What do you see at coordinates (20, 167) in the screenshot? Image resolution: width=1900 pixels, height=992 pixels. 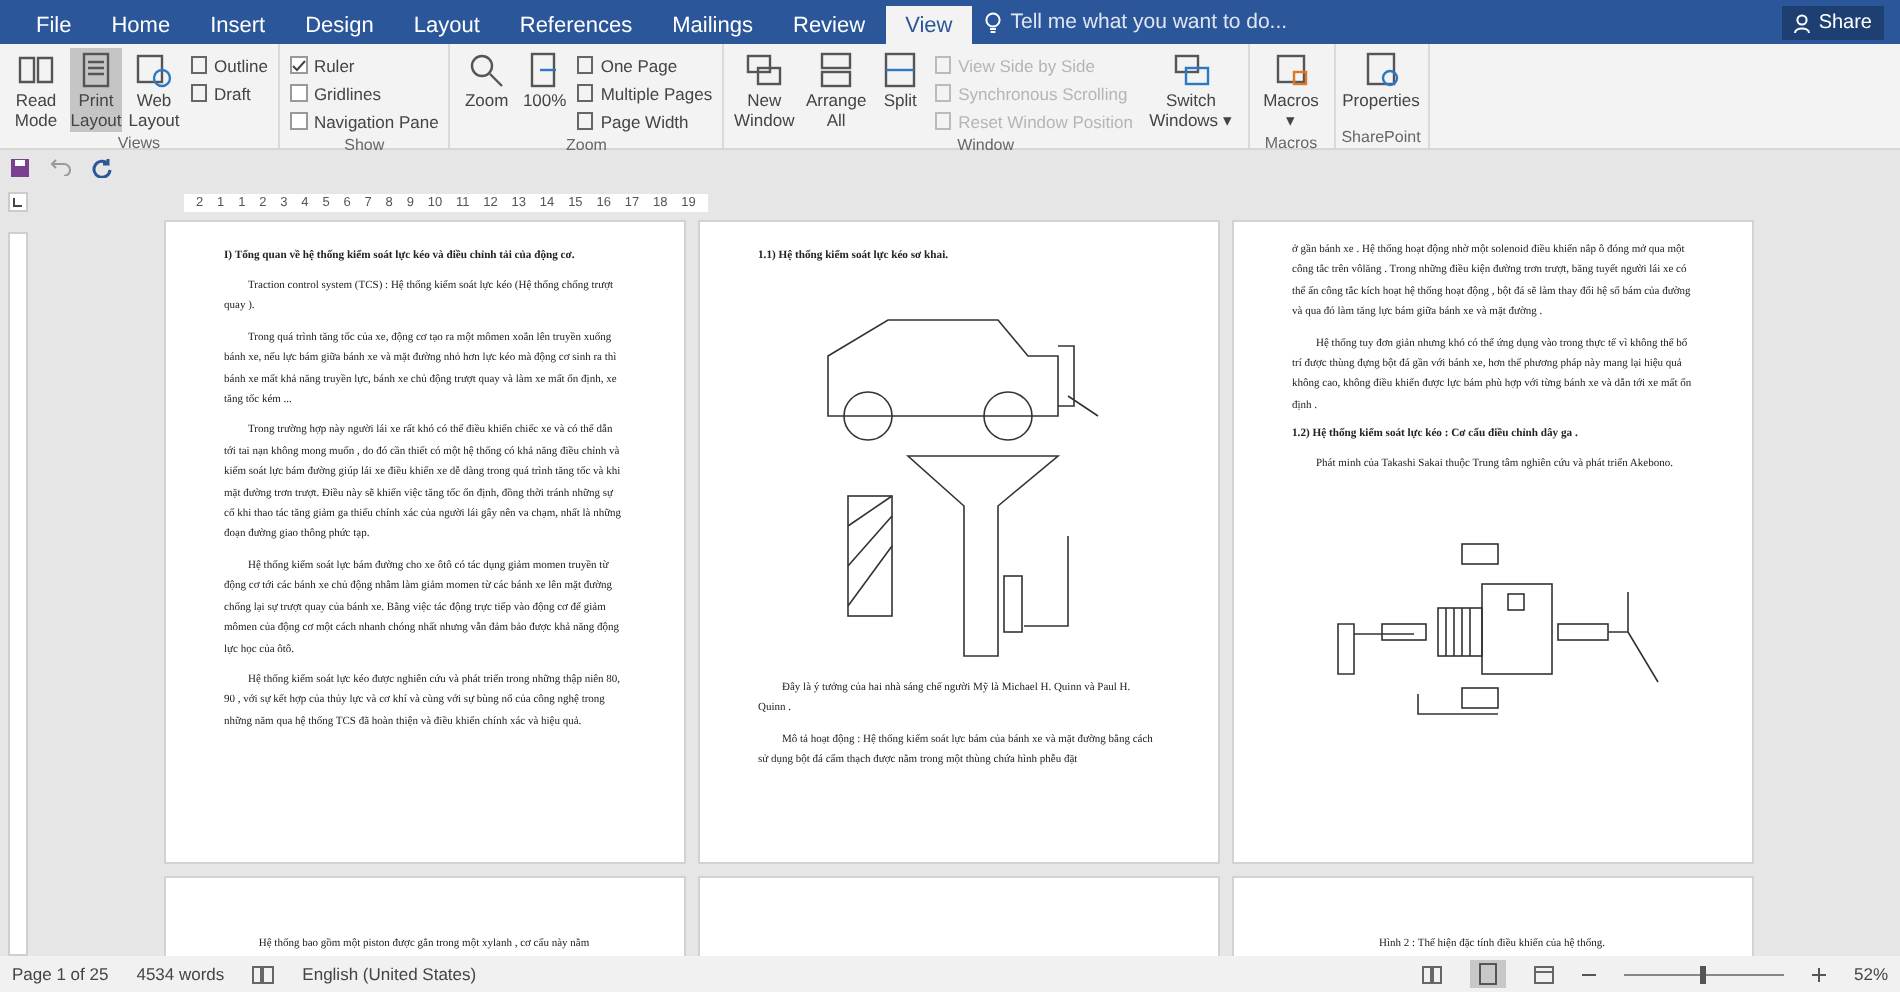 I see `save-icon` at bounding box center [20, 167].